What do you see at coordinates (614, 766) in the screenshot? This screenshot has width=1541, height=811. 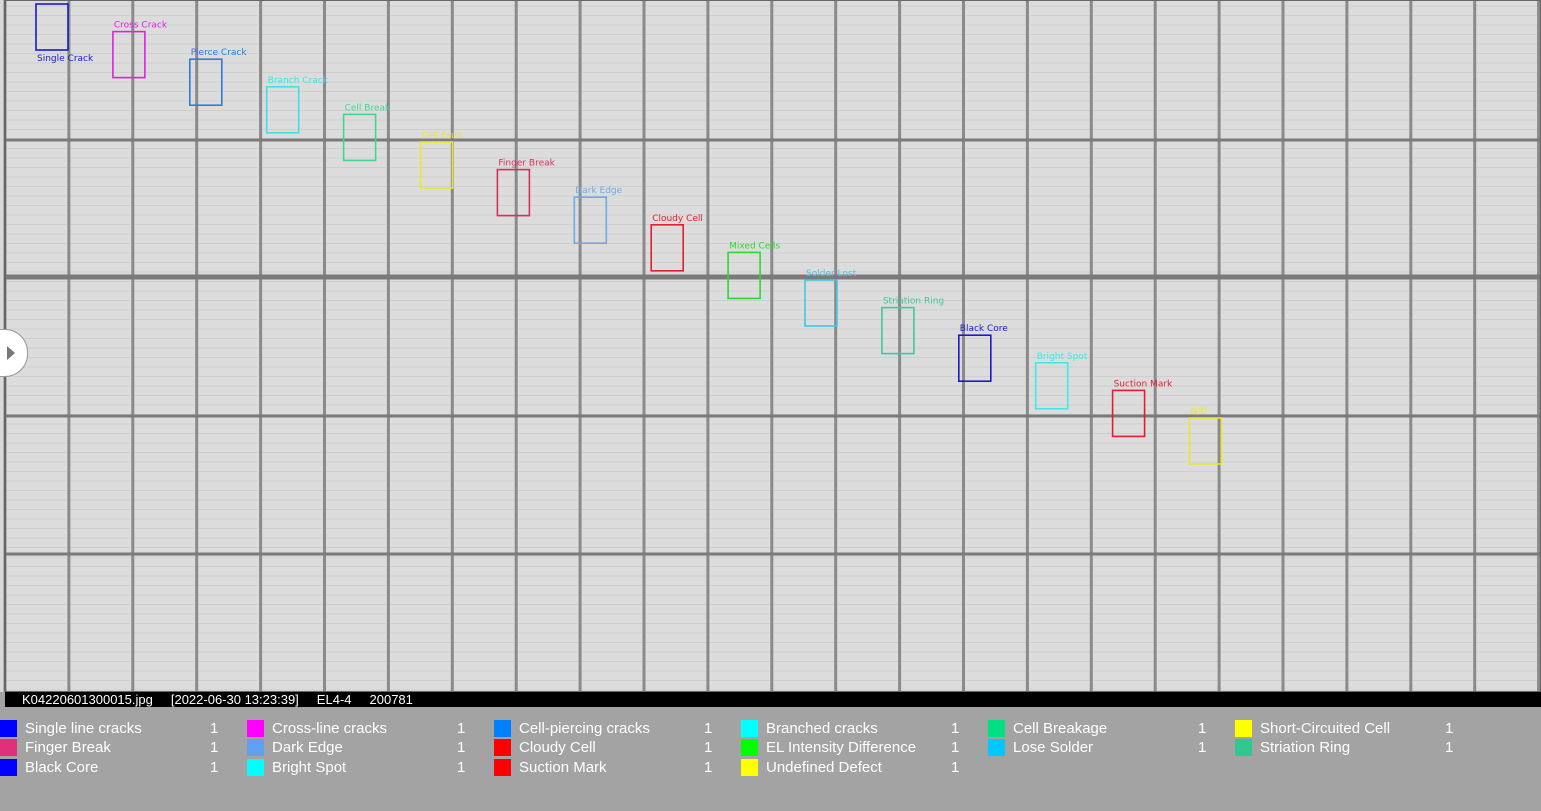 I see `legend-item: Suction Mark 1` at bounding box center [614, 766].